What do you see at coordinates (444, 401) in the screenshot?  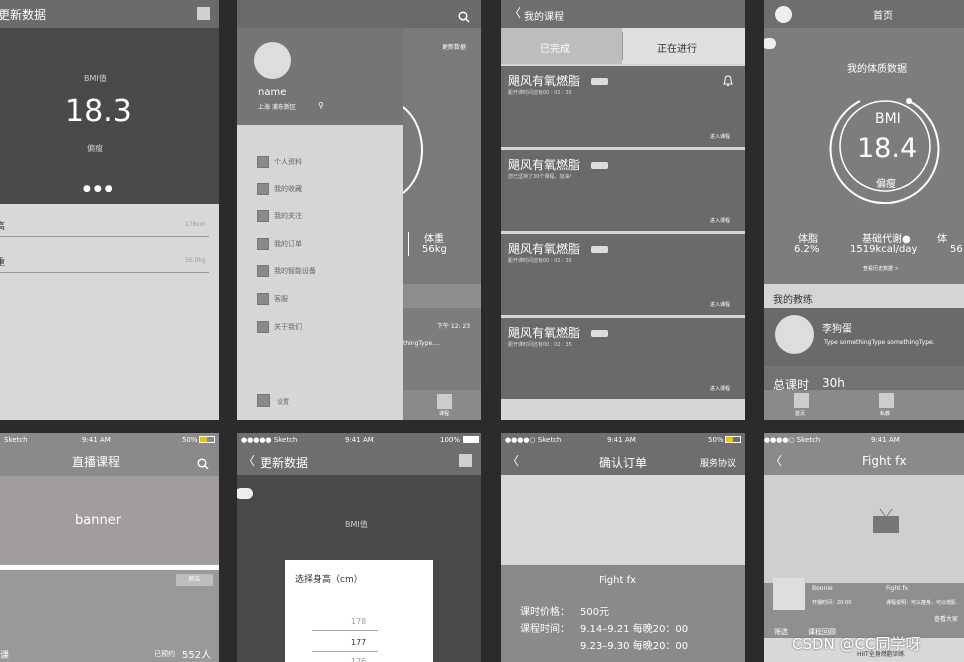 I see `course-tab-icon` at bounding box center [444, 401].